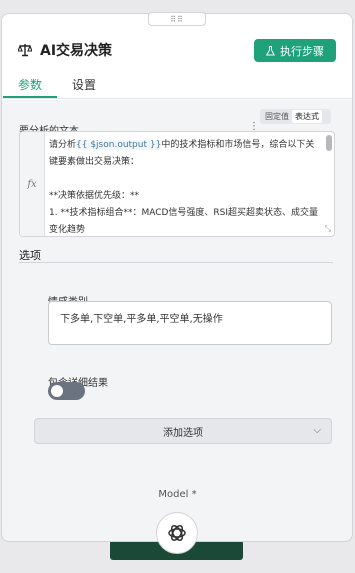  I want to click on fx-icon: fx, so click(32, 184).